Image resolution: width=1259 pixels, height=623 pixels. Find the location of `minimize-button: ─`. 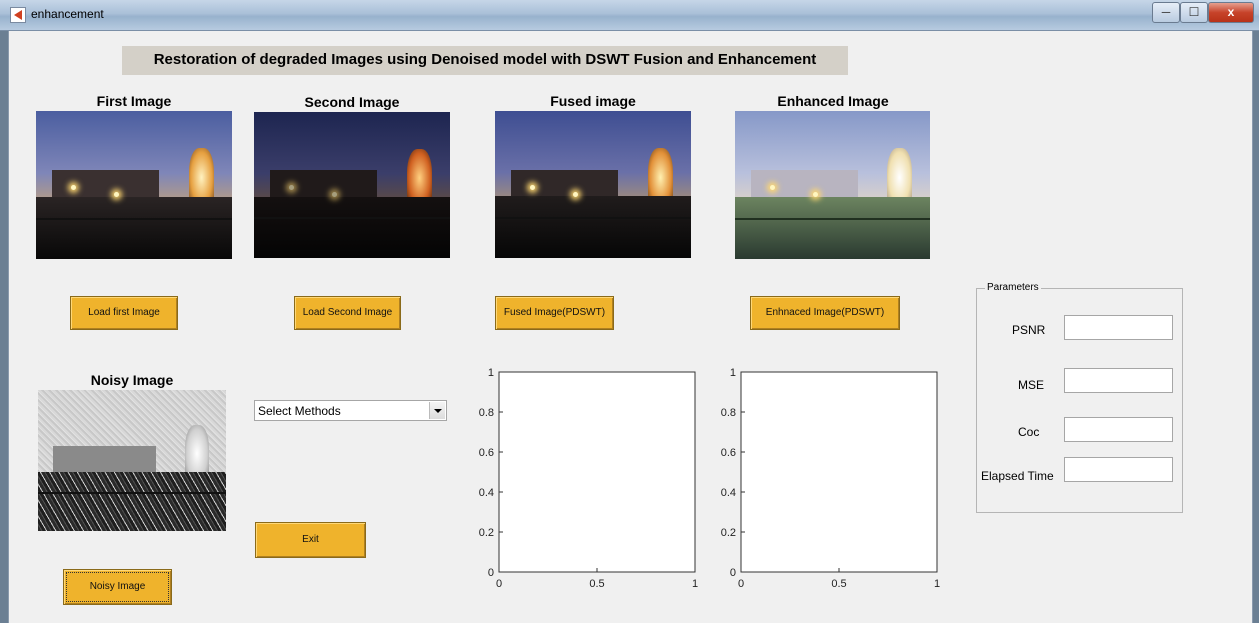

minimize-button: ─ is located at coordinates (1166, 12).